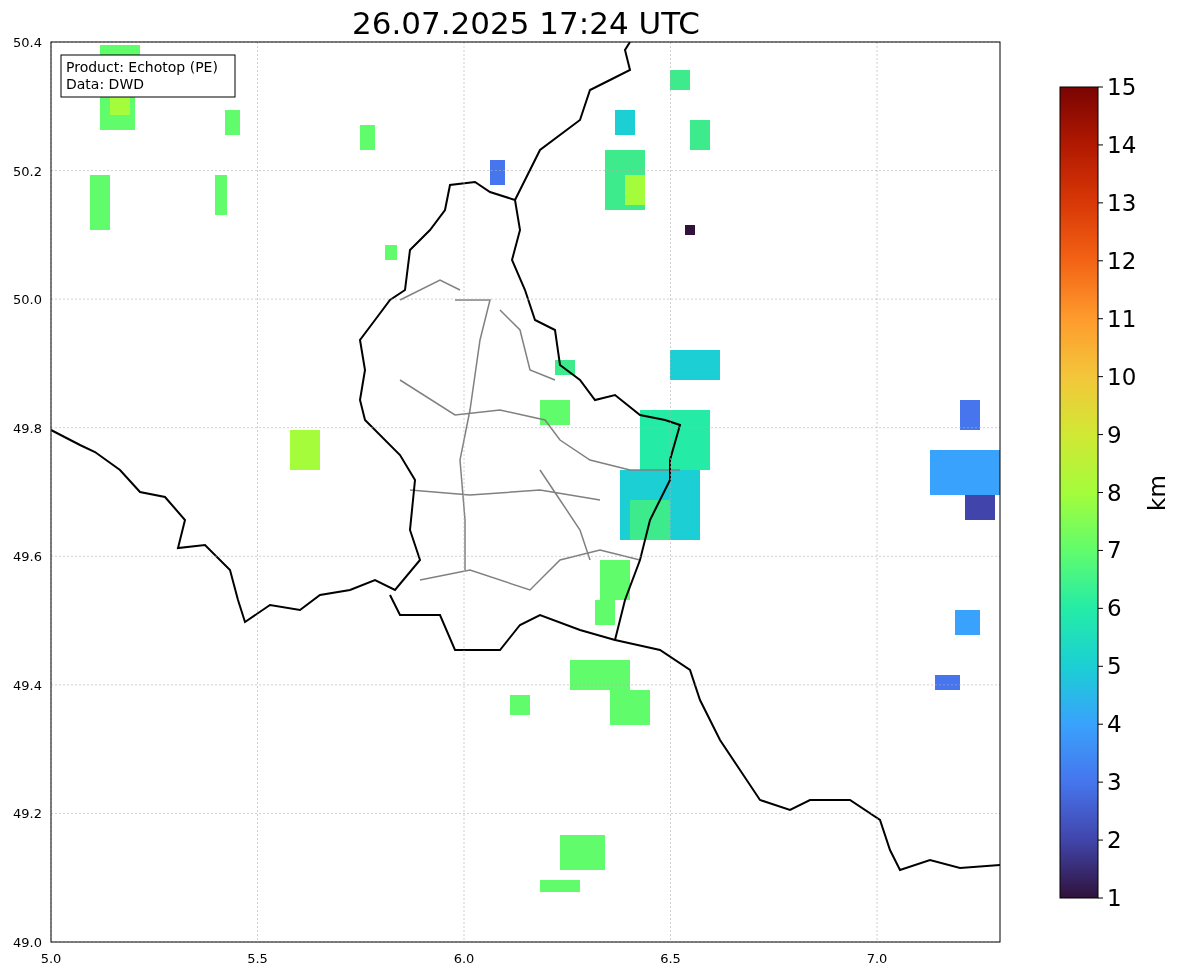  What do you see at coordinates (1122, 260) in the screenshot?
I see `colorbar-tick-label: 12` at bounding box center [1122, 260].